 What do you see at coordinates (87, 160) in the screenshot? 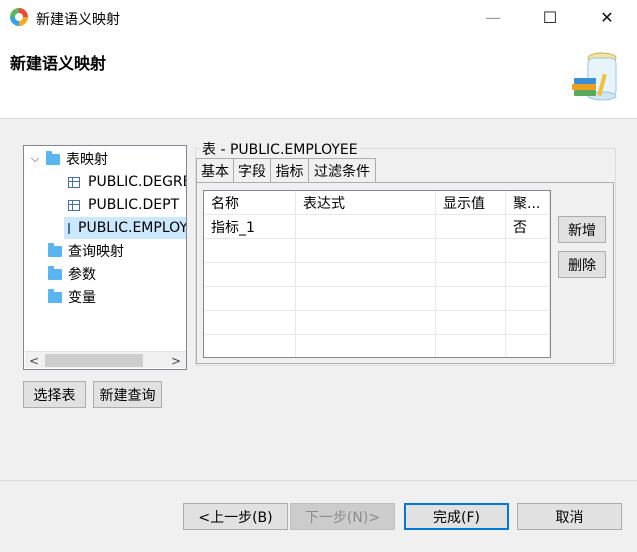
I see `tree-node-label: 表映射` at bounding box center [87, 160].